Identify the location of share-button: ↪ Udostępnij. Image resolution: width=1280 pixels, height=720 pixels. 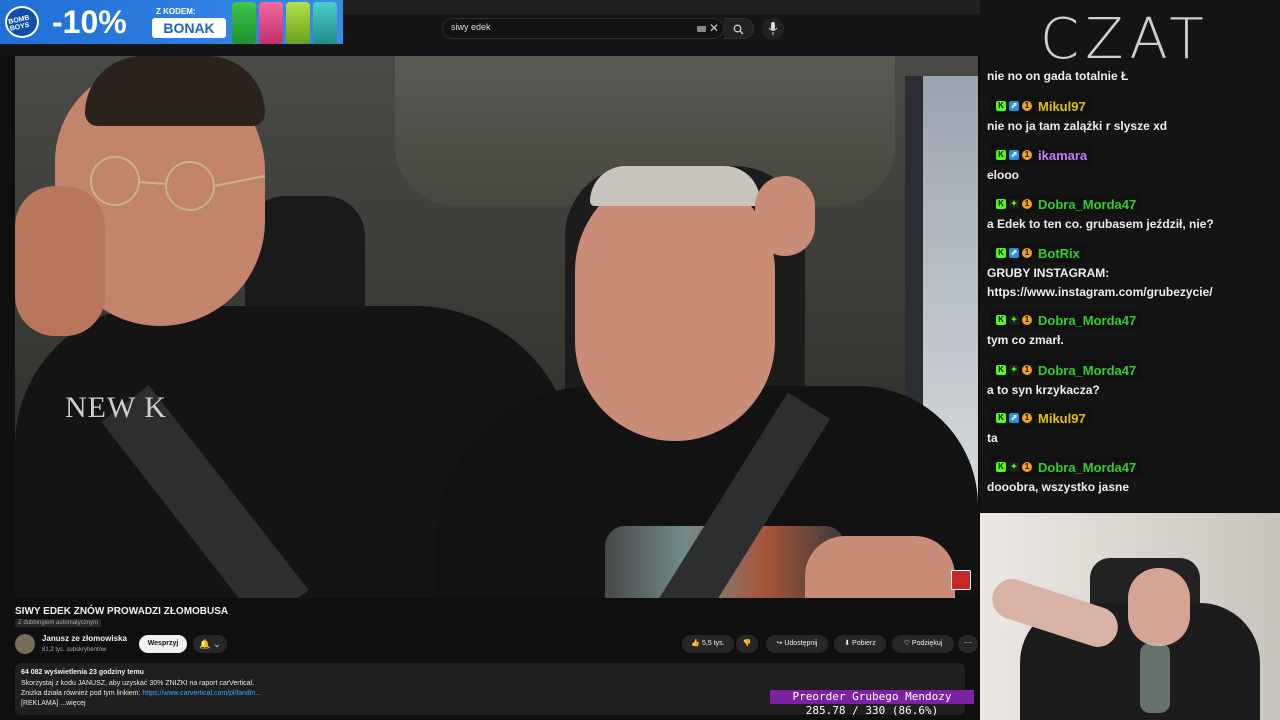
(797, 644).